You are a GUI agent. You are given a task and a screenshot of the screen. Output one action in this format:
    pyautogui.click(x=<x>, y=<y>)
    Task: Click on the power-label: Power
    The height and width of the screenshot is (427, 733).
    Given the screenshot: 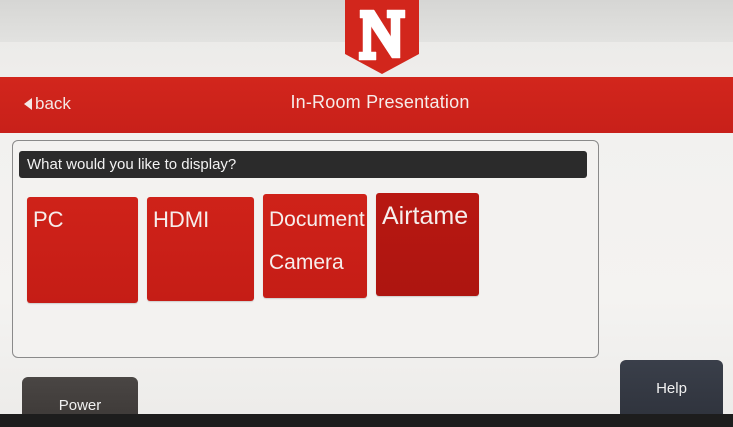 What is the action you would take?
    pyautogui.click(x=80, y=405)
    